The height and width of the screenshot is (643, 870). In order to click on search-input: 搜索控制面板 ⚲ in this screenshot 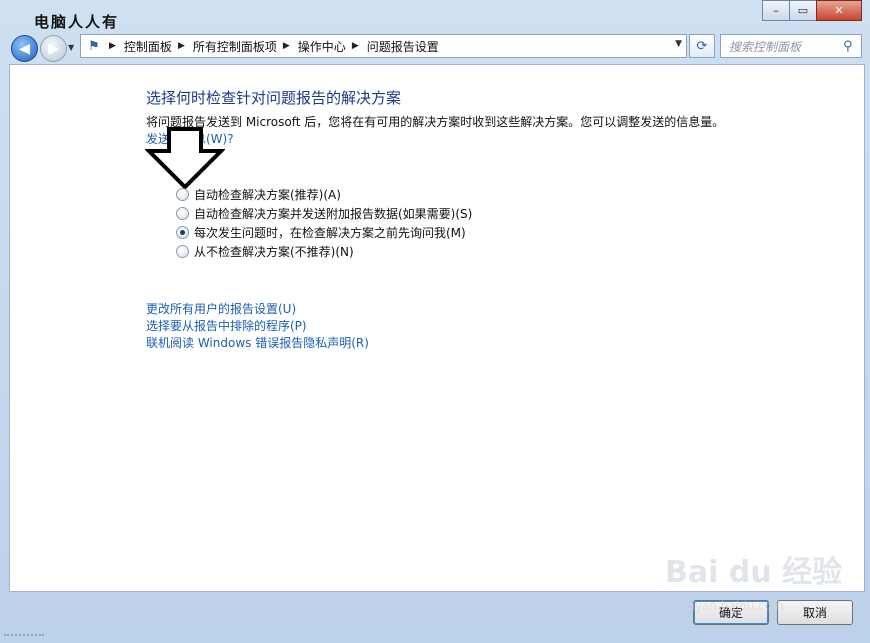, I will do `click(791, 46)`.